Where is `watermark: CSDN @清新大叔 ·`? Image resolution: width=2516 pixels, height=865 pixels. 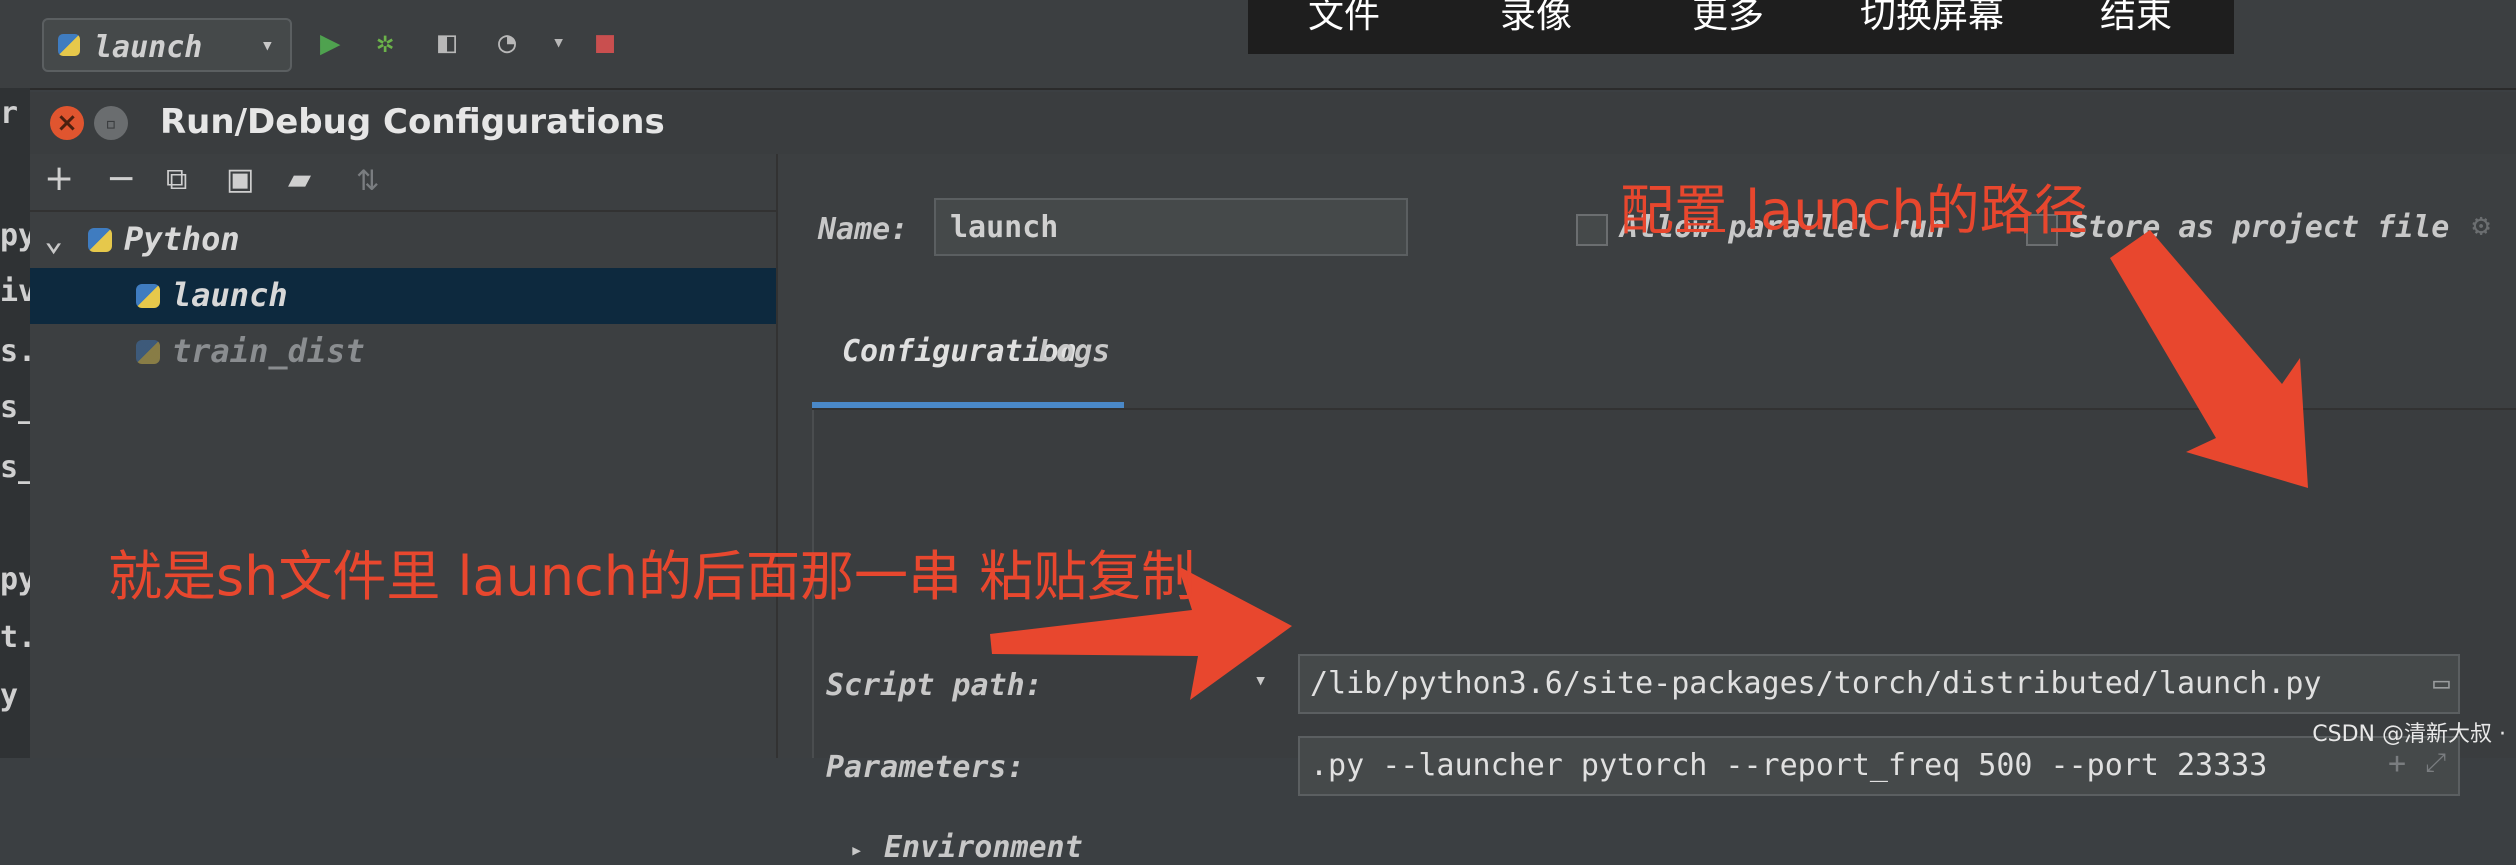 watermark: CSDN @清新大叔 · is located at coordinates (2409, 734).